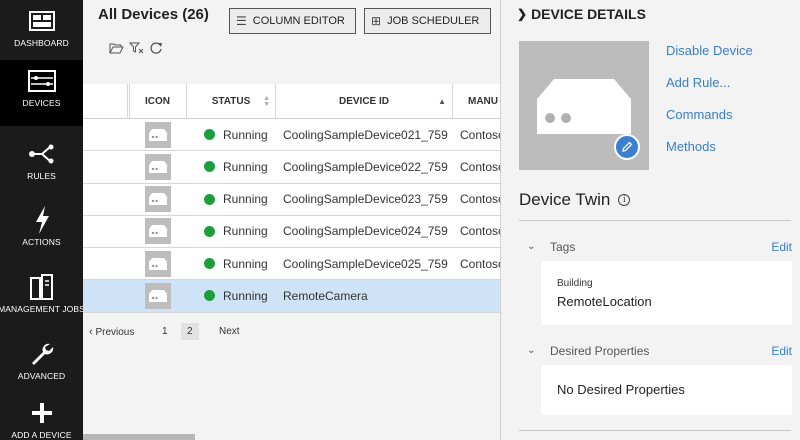 This screenshot has width=800, height=440. Describe the element at coordinates (575, 200) in the screenshot. I see `device-twin-heading: Device Twin i` at that location.